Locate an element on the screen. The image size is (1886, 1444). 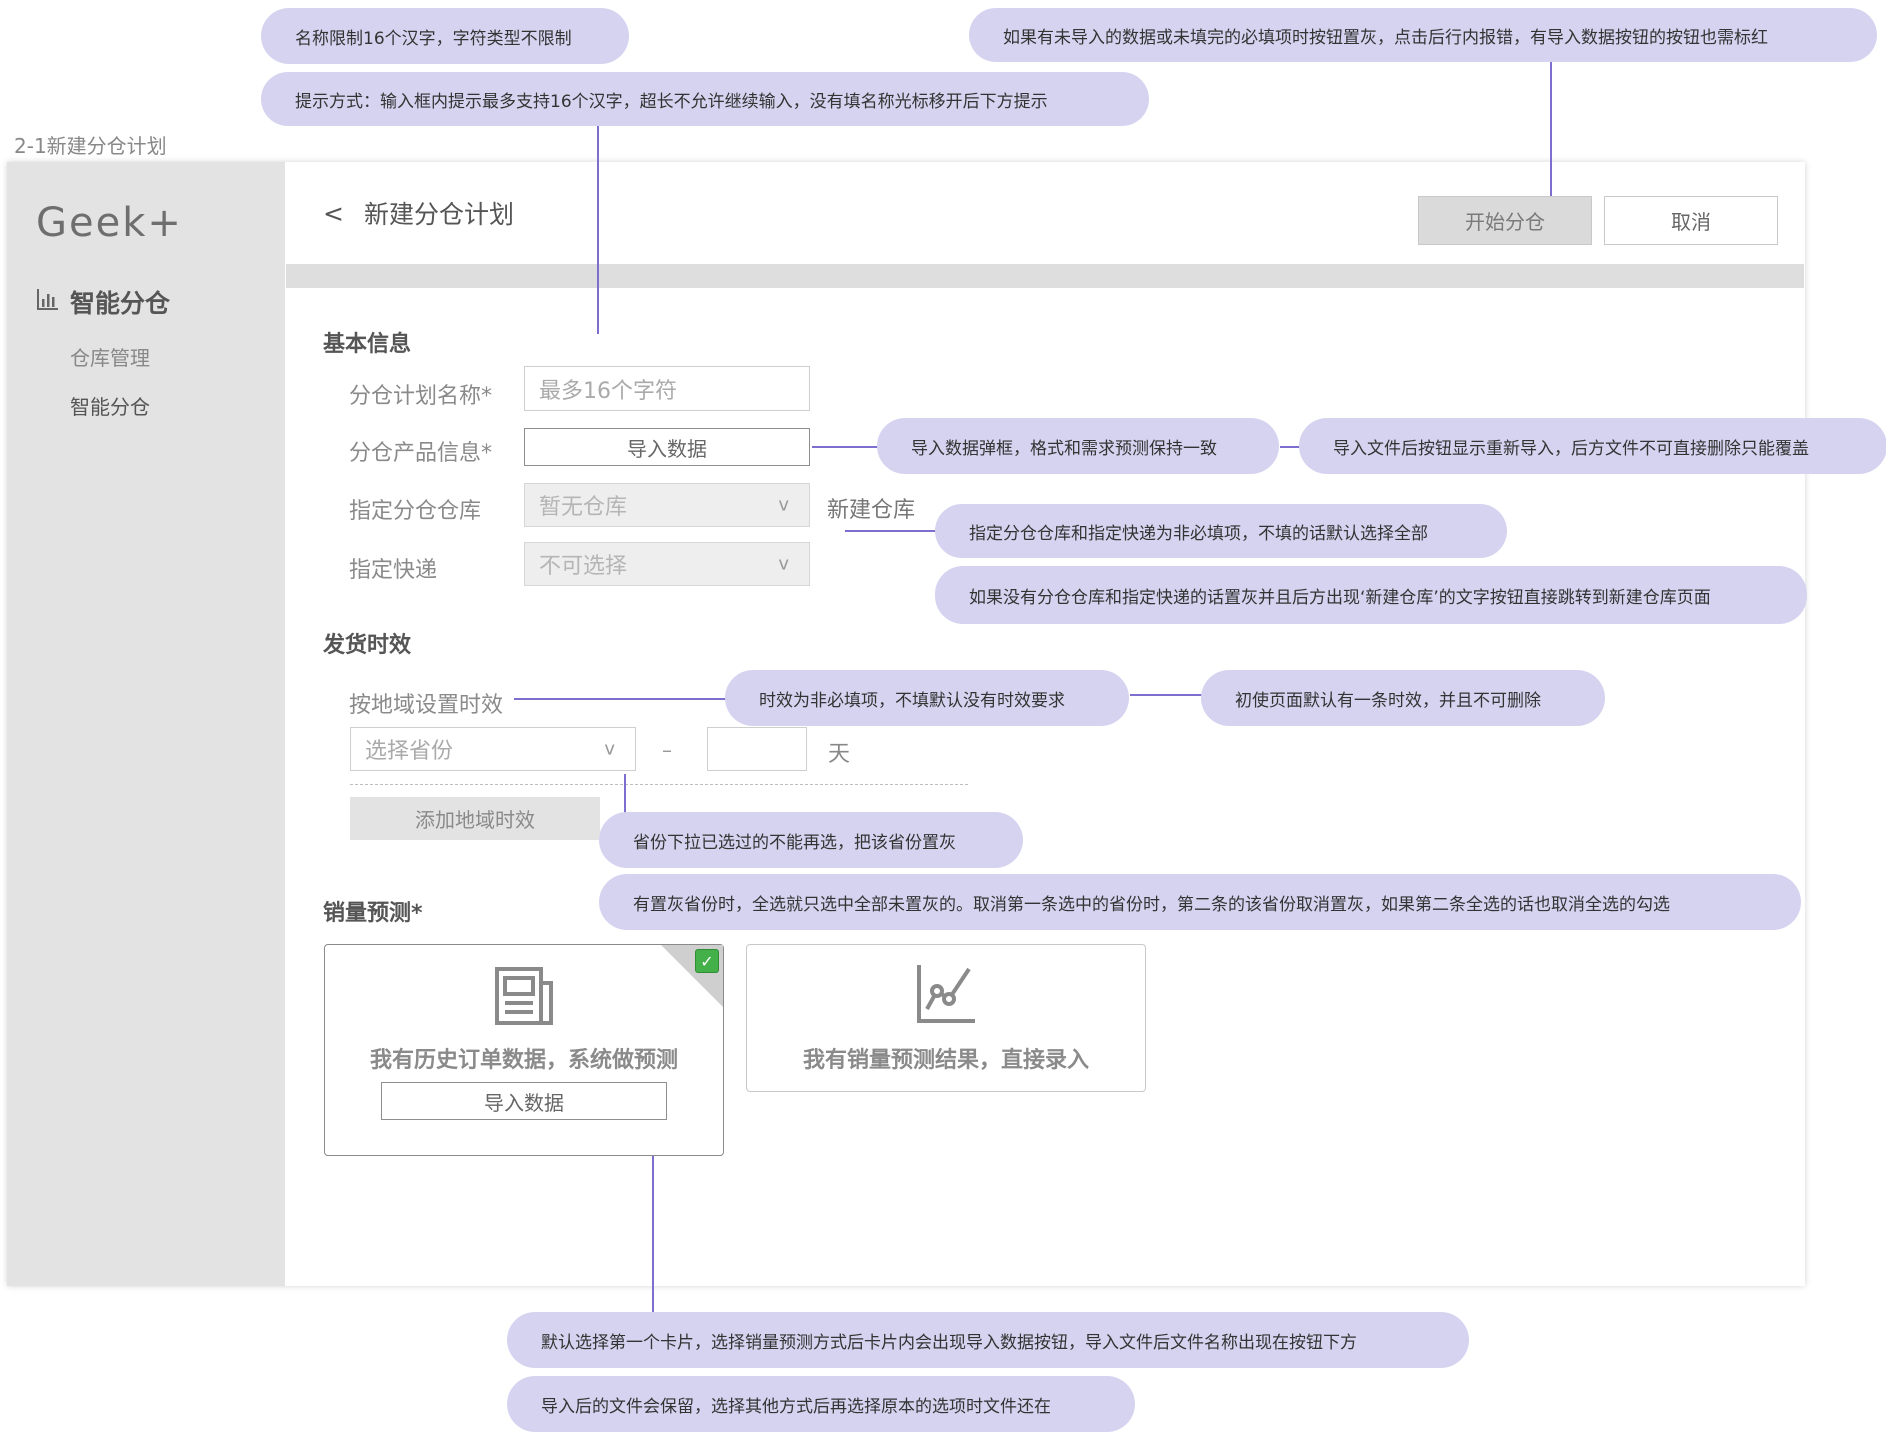
section-delivery: 发货时效 is located at coordinates (367, 645).